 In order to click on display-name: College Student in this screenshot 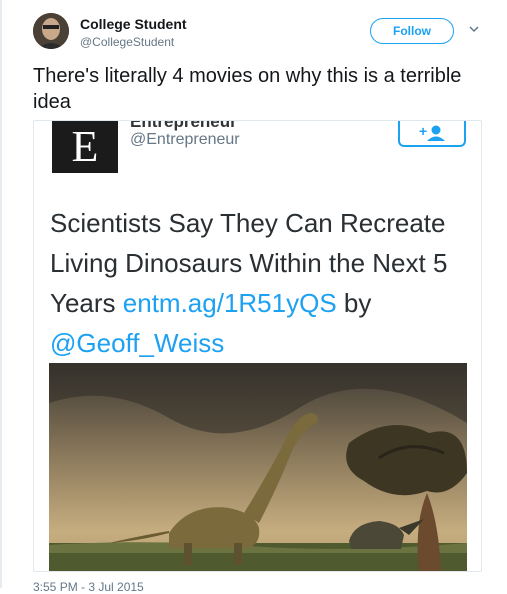, I will do `click(133, 24)`.